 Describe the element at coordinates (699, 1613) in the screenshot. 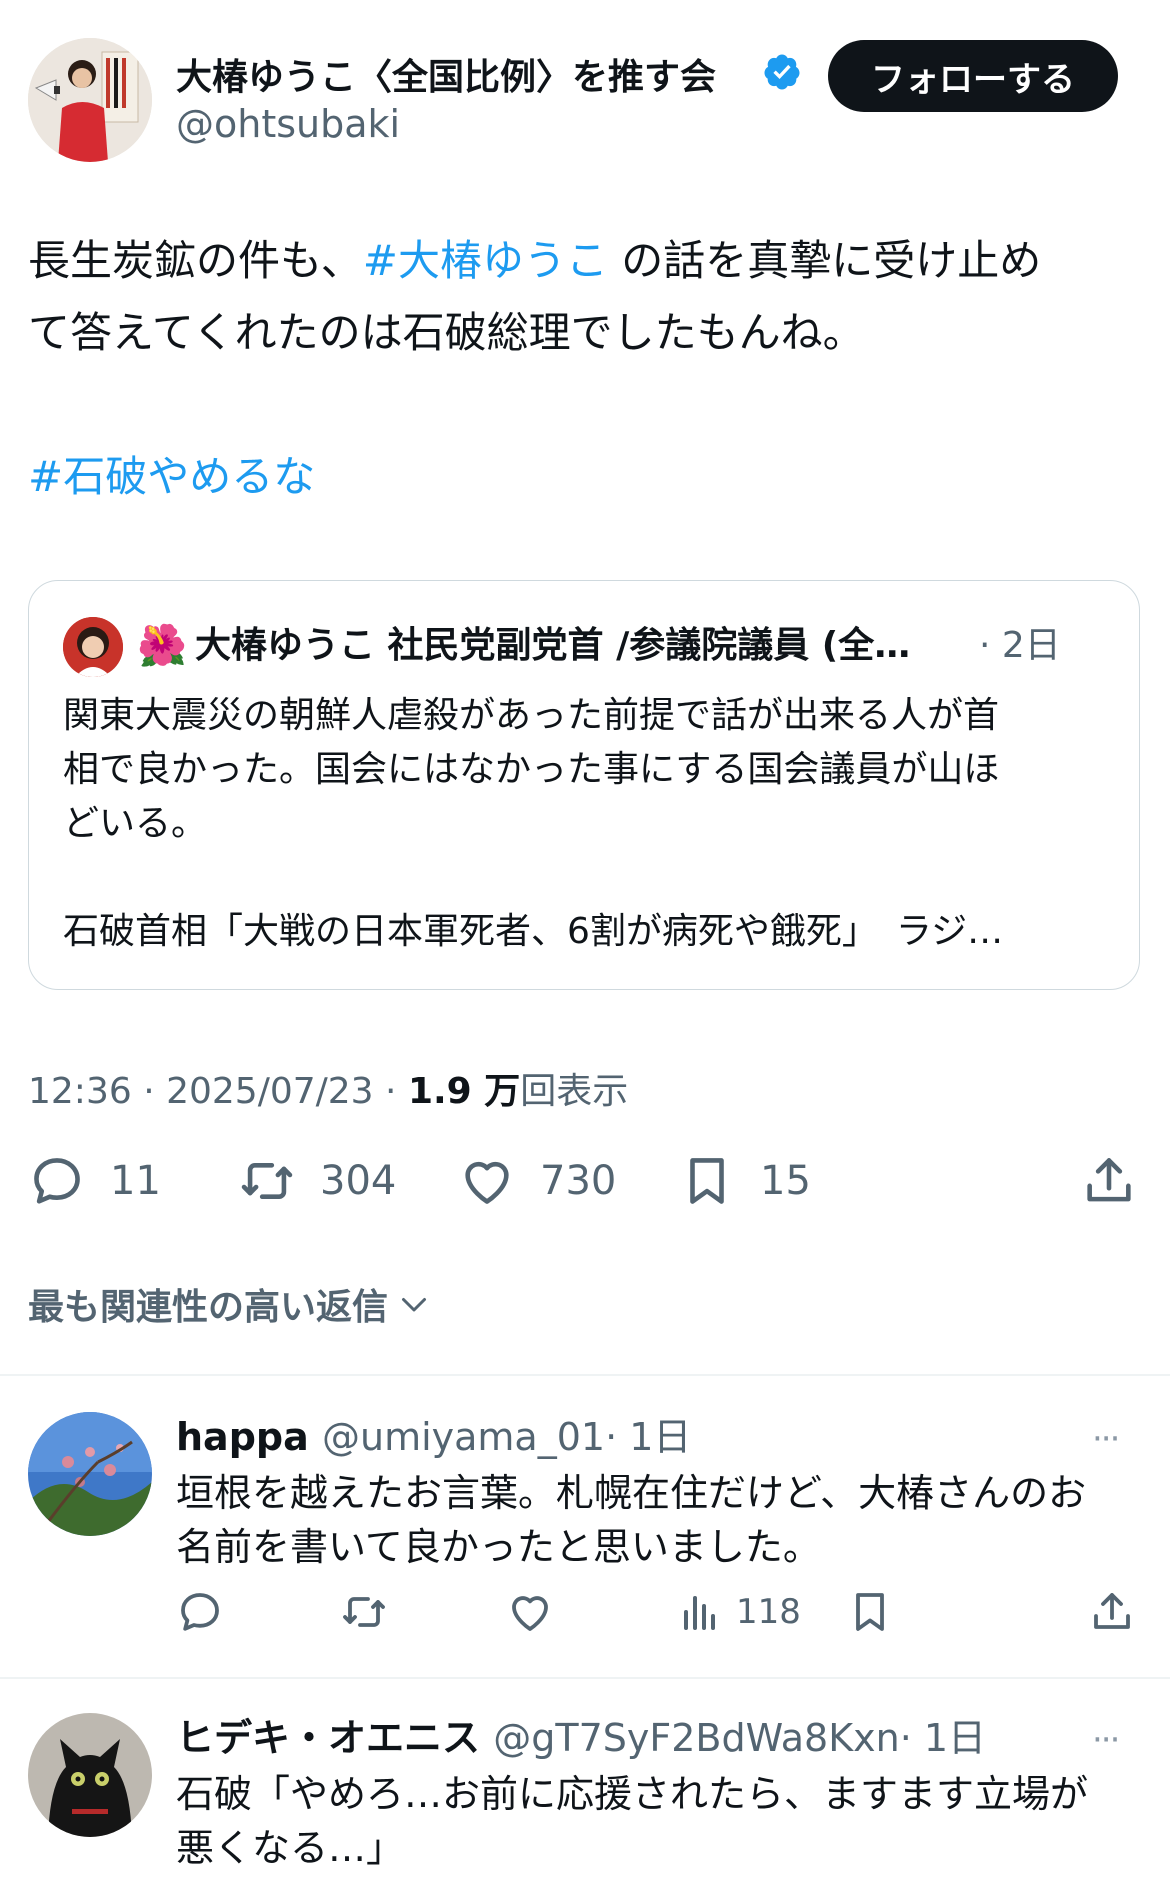

I see `views-icon` at that location.